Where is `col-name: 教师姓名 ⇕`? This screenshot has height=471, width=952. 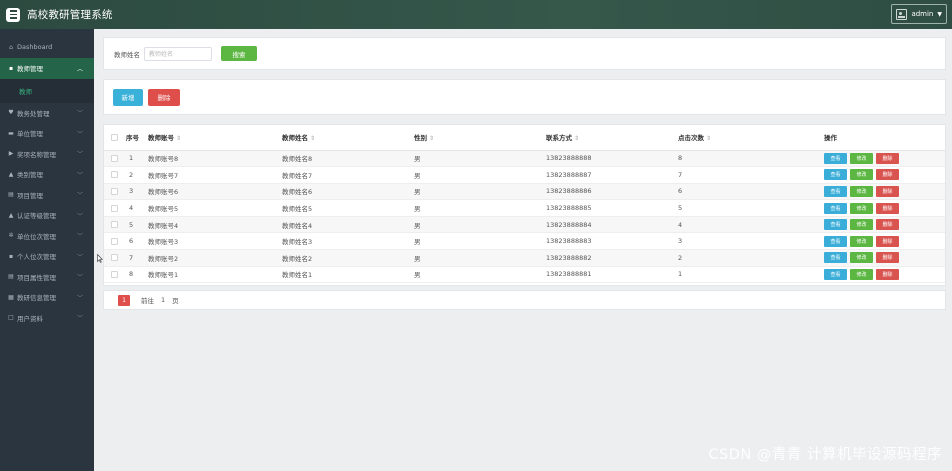
col-name: 教师姓名 ⇕ is located at coordinates (348, 138).